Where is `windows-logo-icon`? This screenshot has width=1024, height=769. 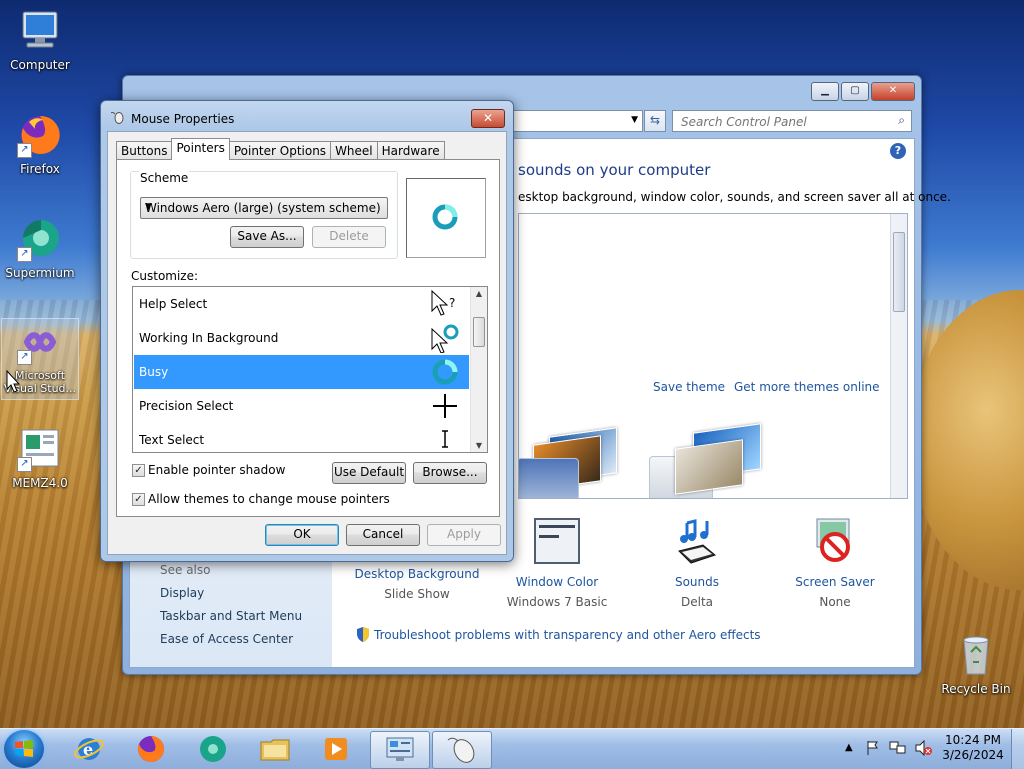
windows-logo-icon is located at coordinates (24, 748).